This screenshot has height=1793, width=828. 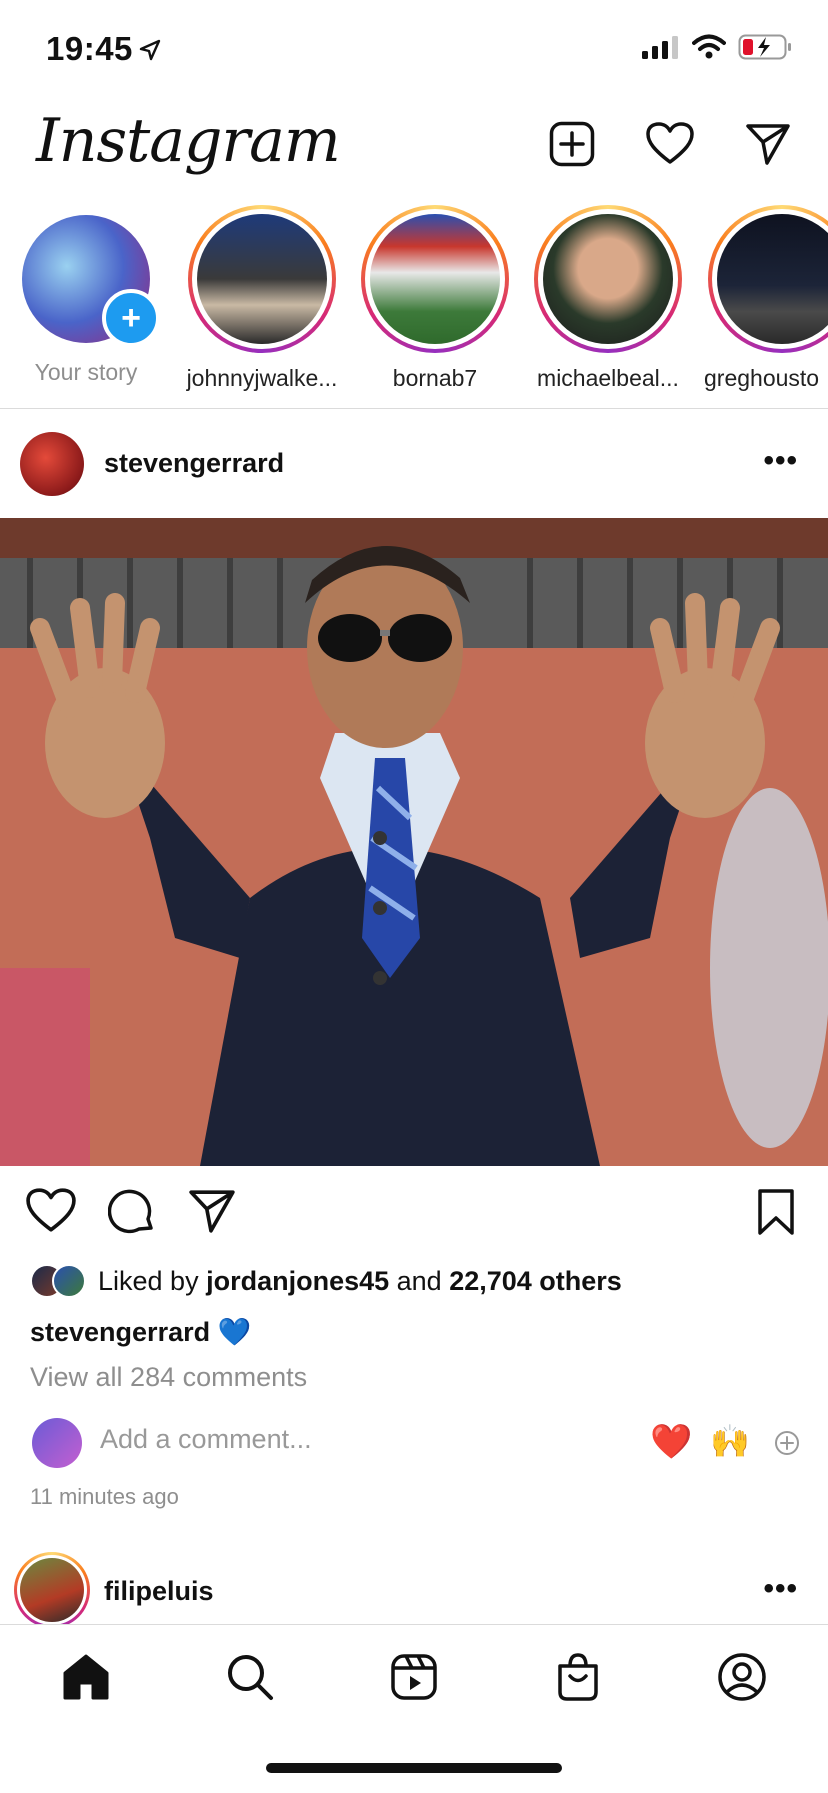 I want to click on like-heart-icon, so click(x=51, y=1211).